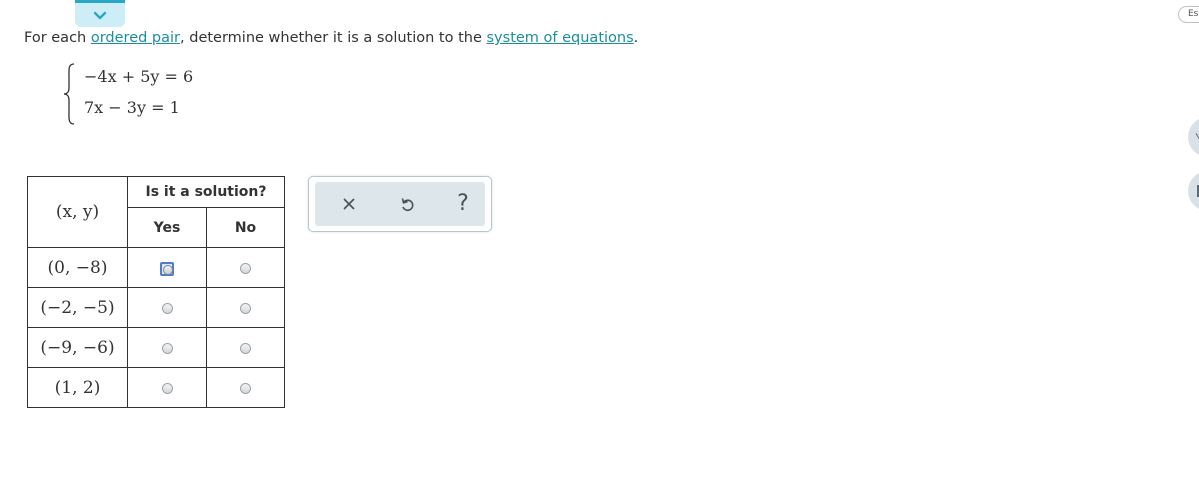  Describe the element at coordinates (142, 94) in the screenshot. I see `equation-system: −4x + 5y = 6 7x − 3y = 1` at that location.